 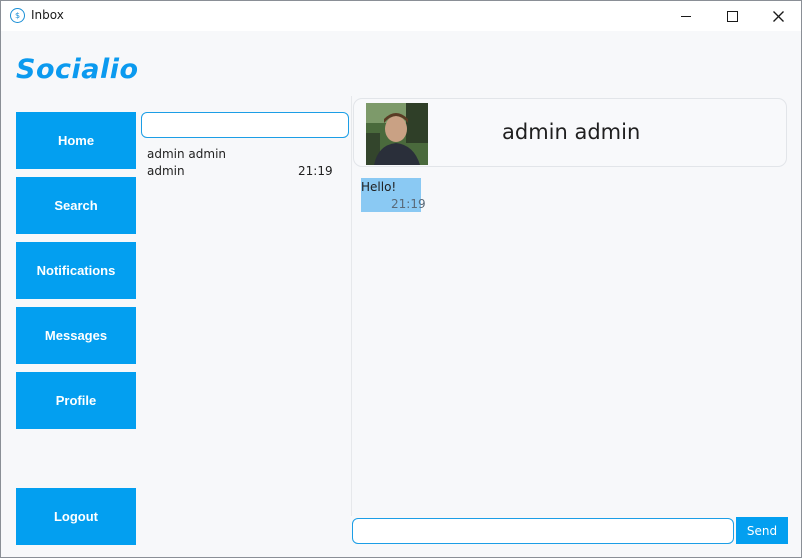 I want to click on send-button: Send, so click(x=762, y=530).